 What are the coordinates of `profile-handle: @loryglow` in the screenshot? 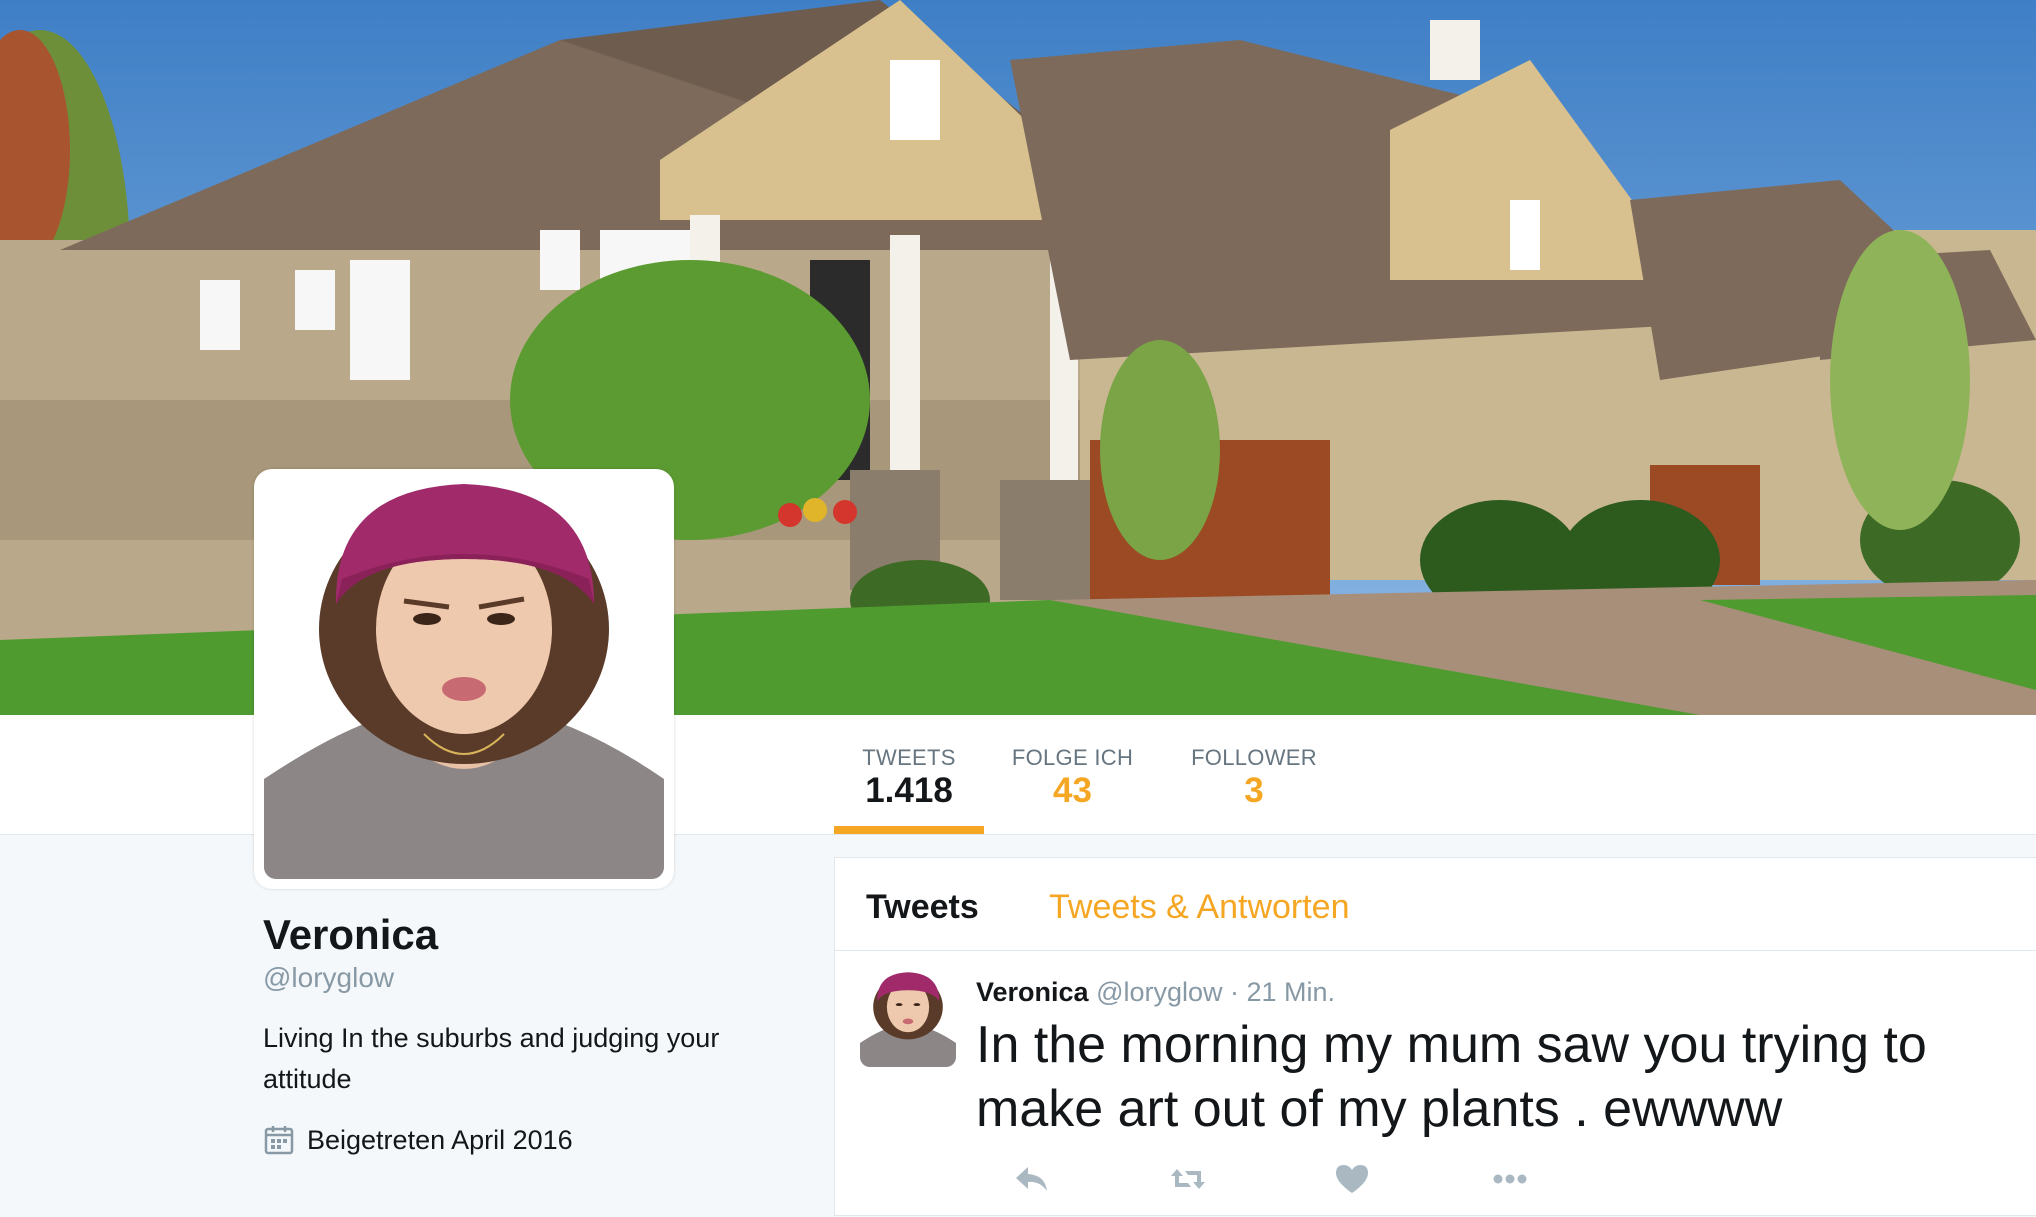 It's located at (533, 978).